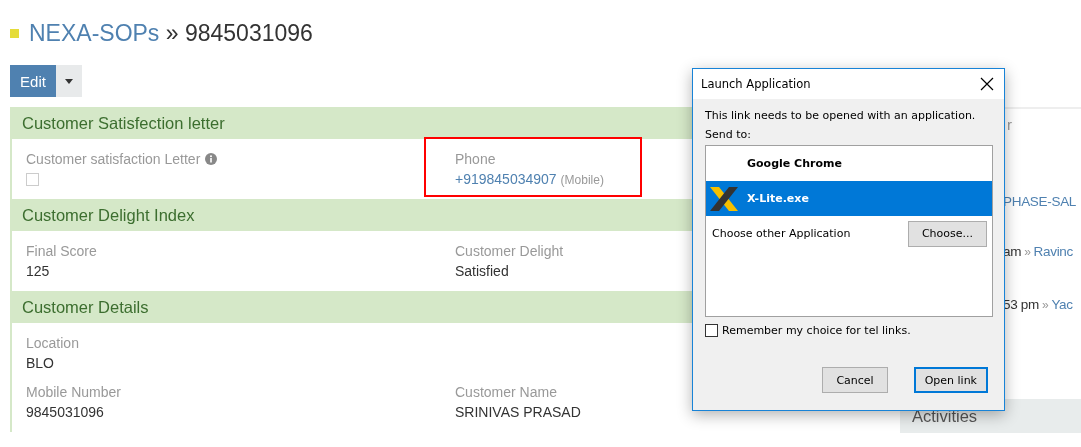 This screenshot has height=447, width=1081. I want to click on field-value: 9845031096, so click(65, 412).